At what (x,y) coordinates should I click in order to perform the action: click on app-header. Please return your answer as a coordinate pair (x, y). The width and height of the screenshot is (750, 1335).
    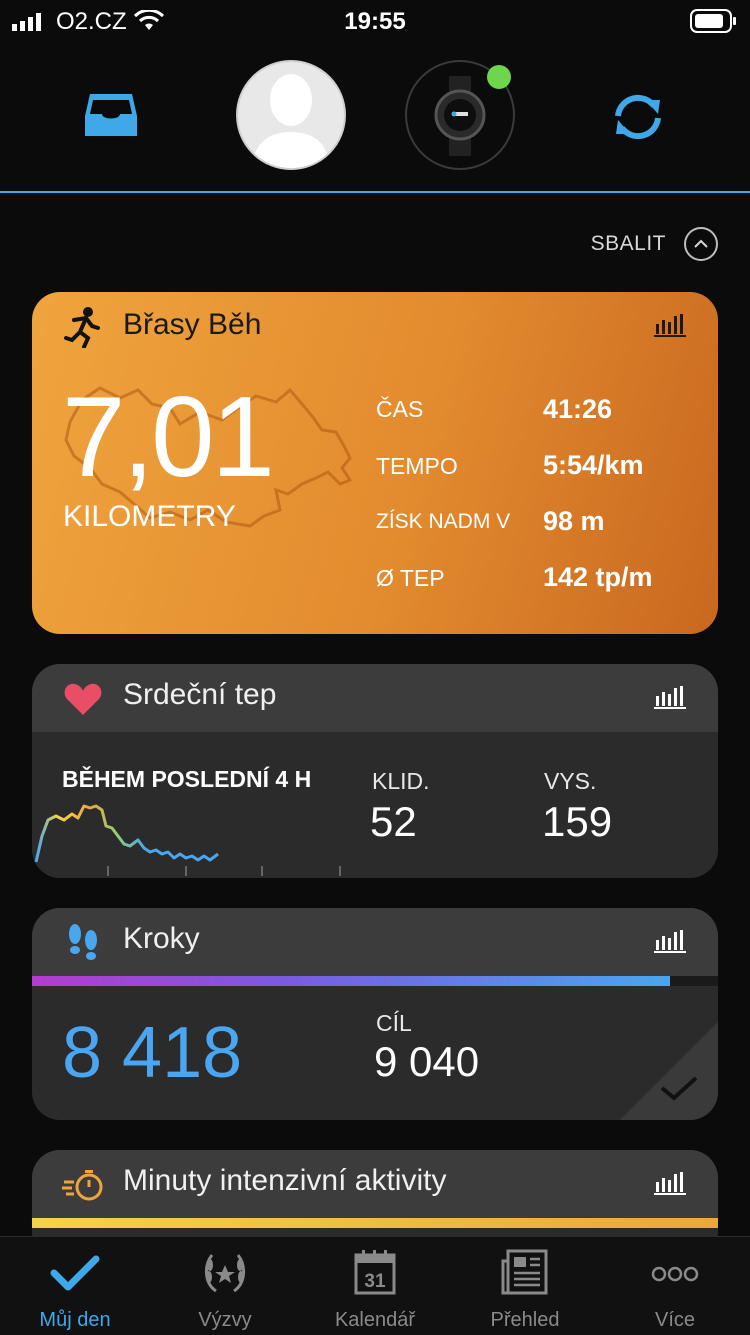
    Looking at the image, I should click on (375, 118).